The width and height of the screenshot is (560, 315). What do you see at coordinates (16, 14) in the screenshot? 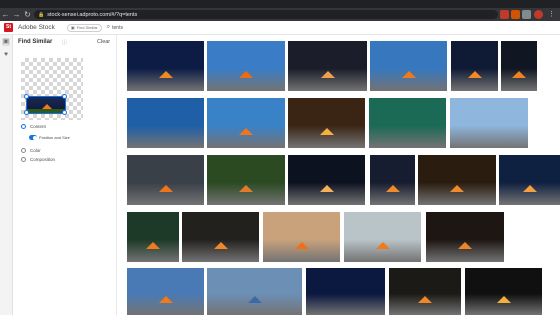
I see `forward-arrow-icon: →` at bounding box center [16, 14].